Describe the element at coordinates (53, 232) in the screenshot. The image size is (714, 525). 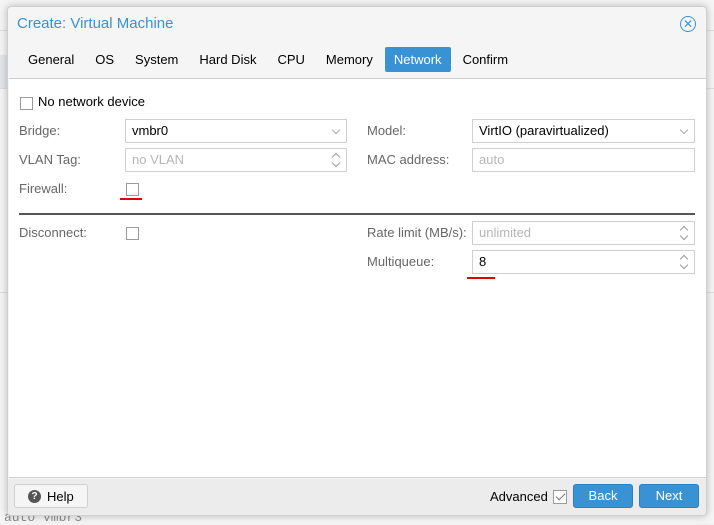
I see `disconnect-label: Disconnect:` at that location.